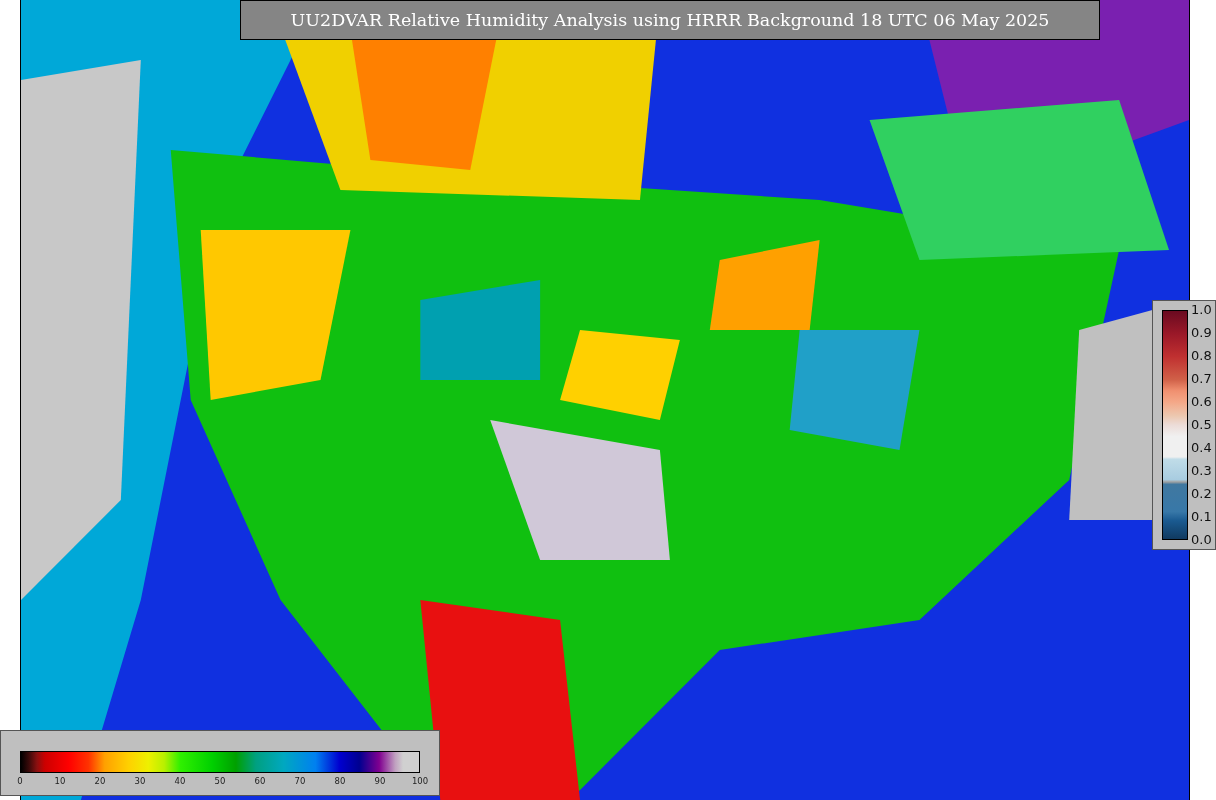 This screenshot has width=1216, height=800. I want to click on colorbar-tick-label: 0.0, so click(1201, 540).